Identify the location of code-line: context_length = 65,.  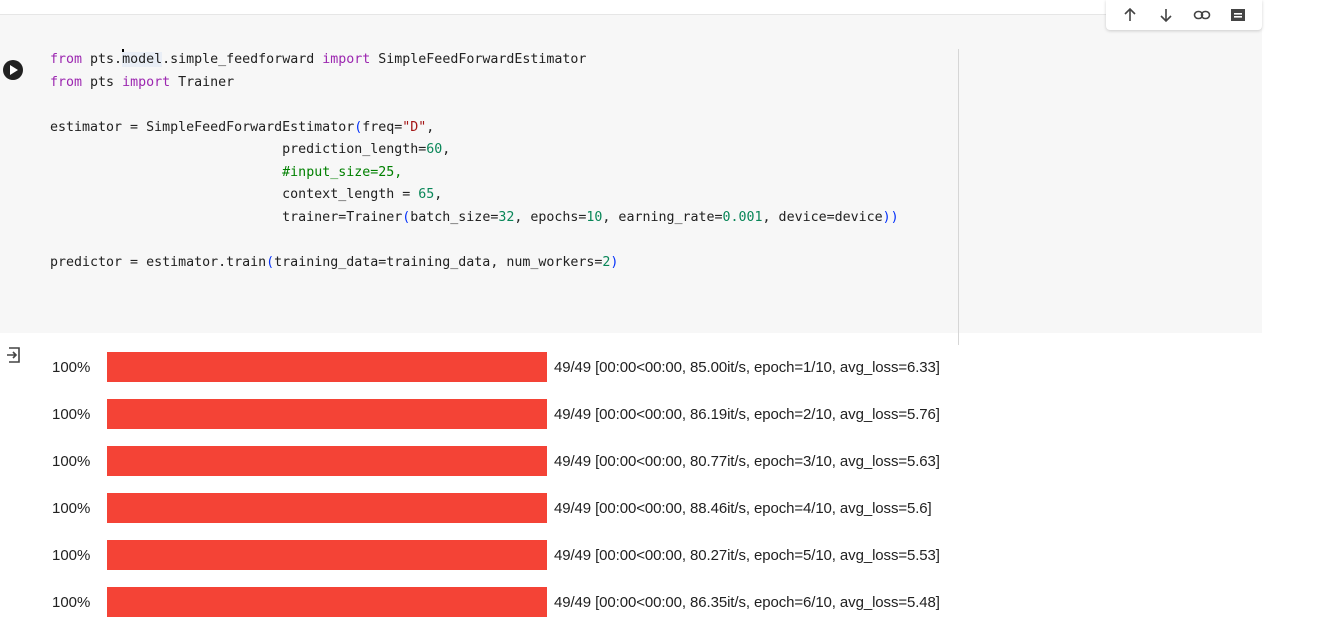
(474, 195).